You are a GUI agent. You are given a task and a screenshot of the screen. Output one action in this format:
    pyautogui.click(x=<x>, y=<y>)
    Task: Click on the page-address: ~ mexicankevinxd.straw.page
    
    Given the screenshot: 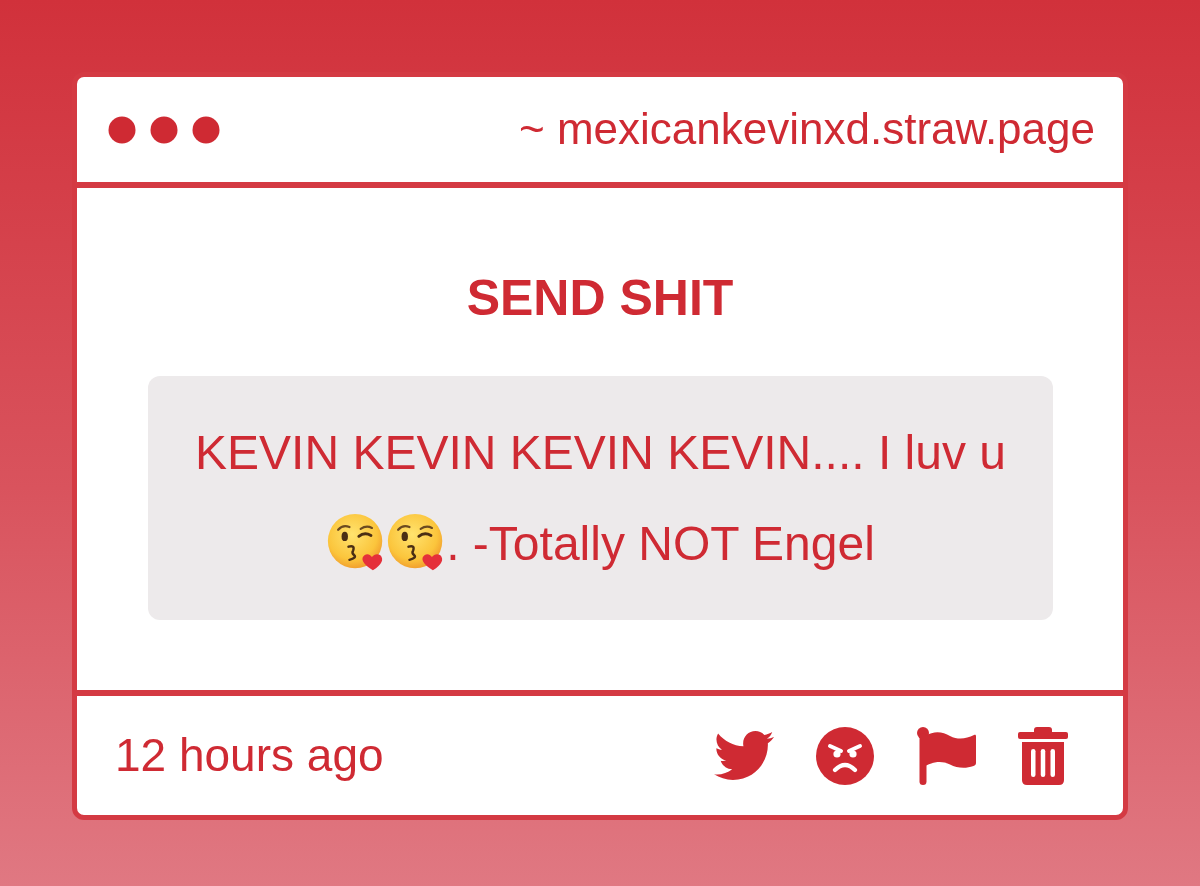 What is the action you would take?
    pyautogui.click(x=807, y=129)
    